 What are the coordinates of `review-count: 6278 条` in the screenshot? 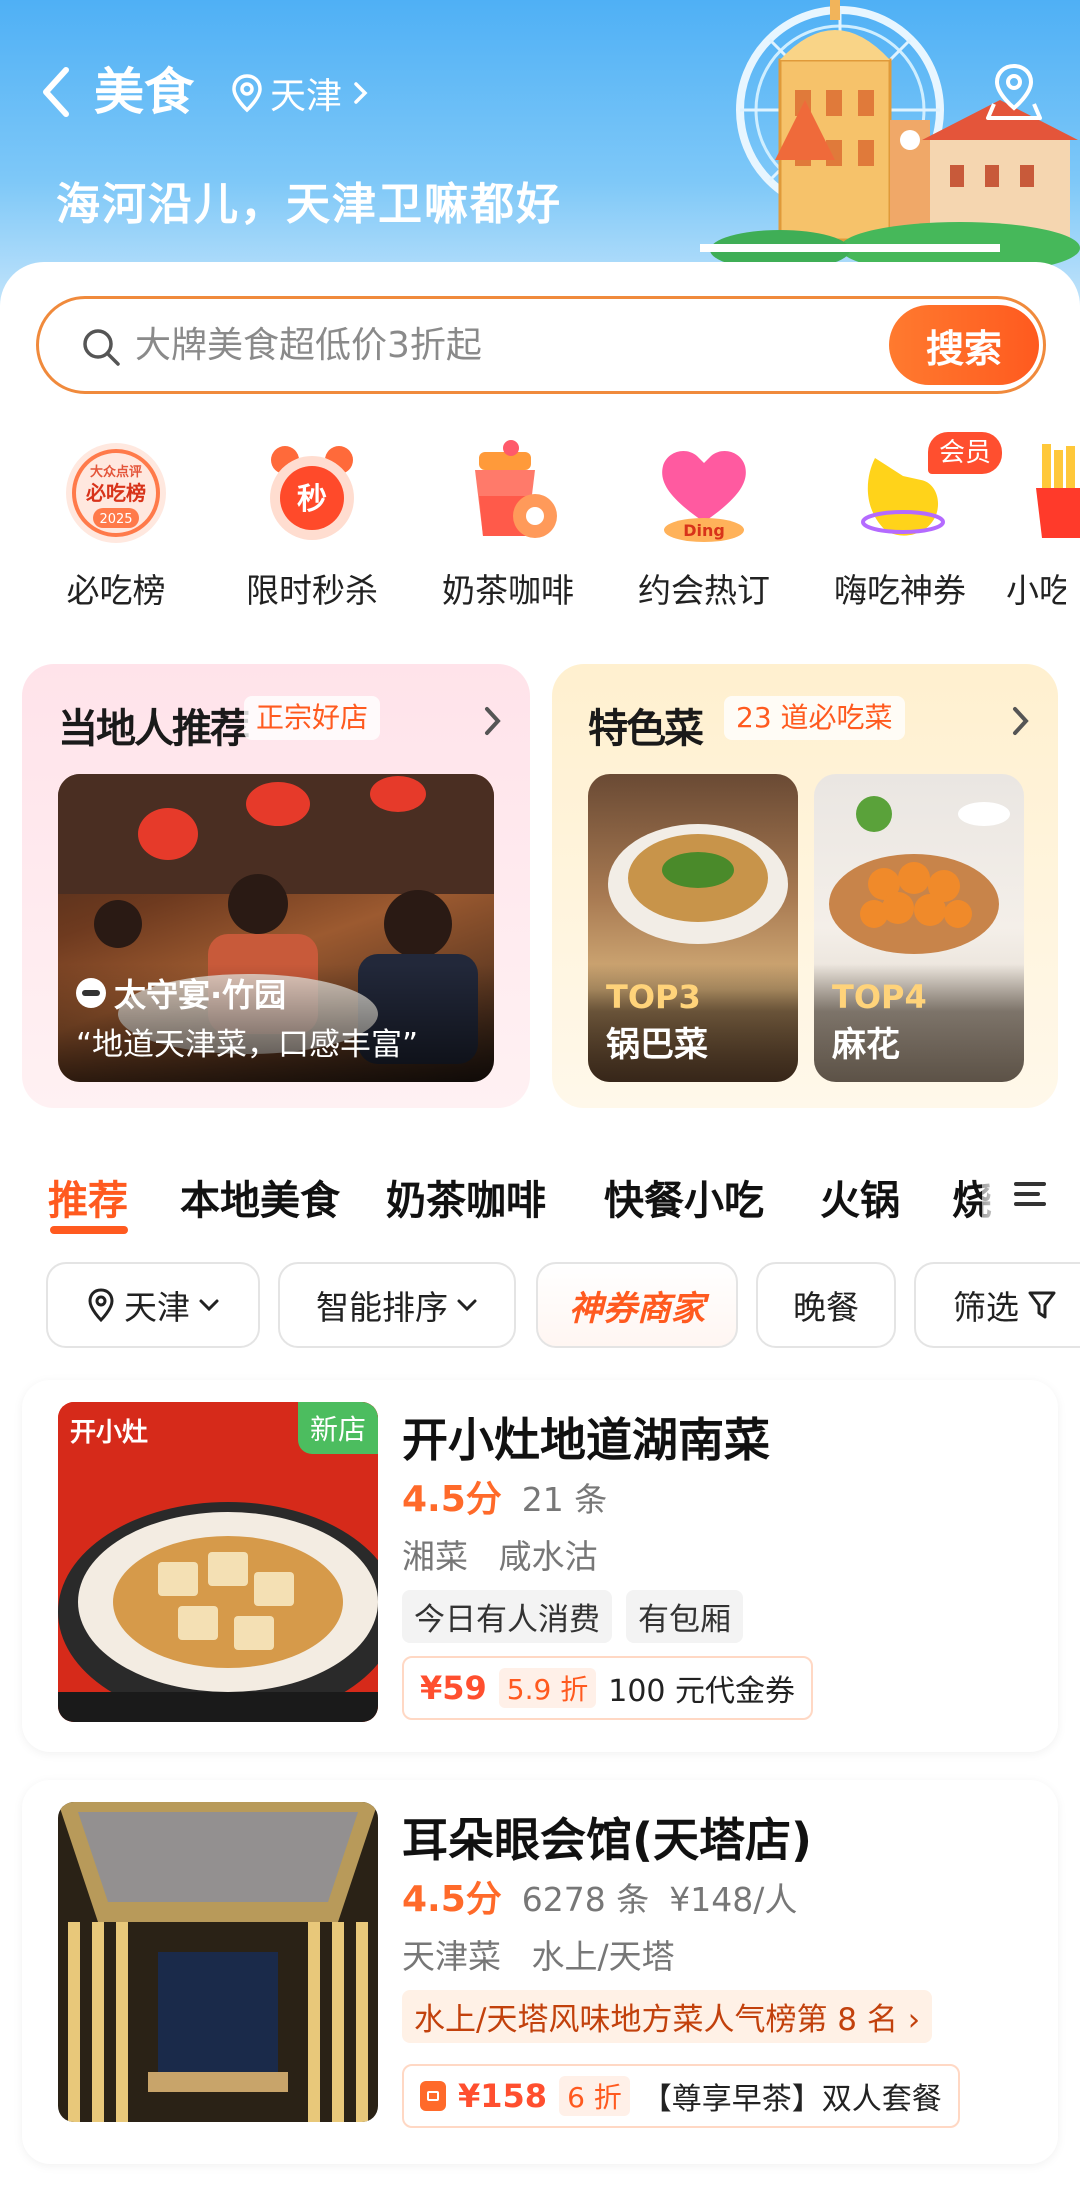 It's located at (585, 1899).